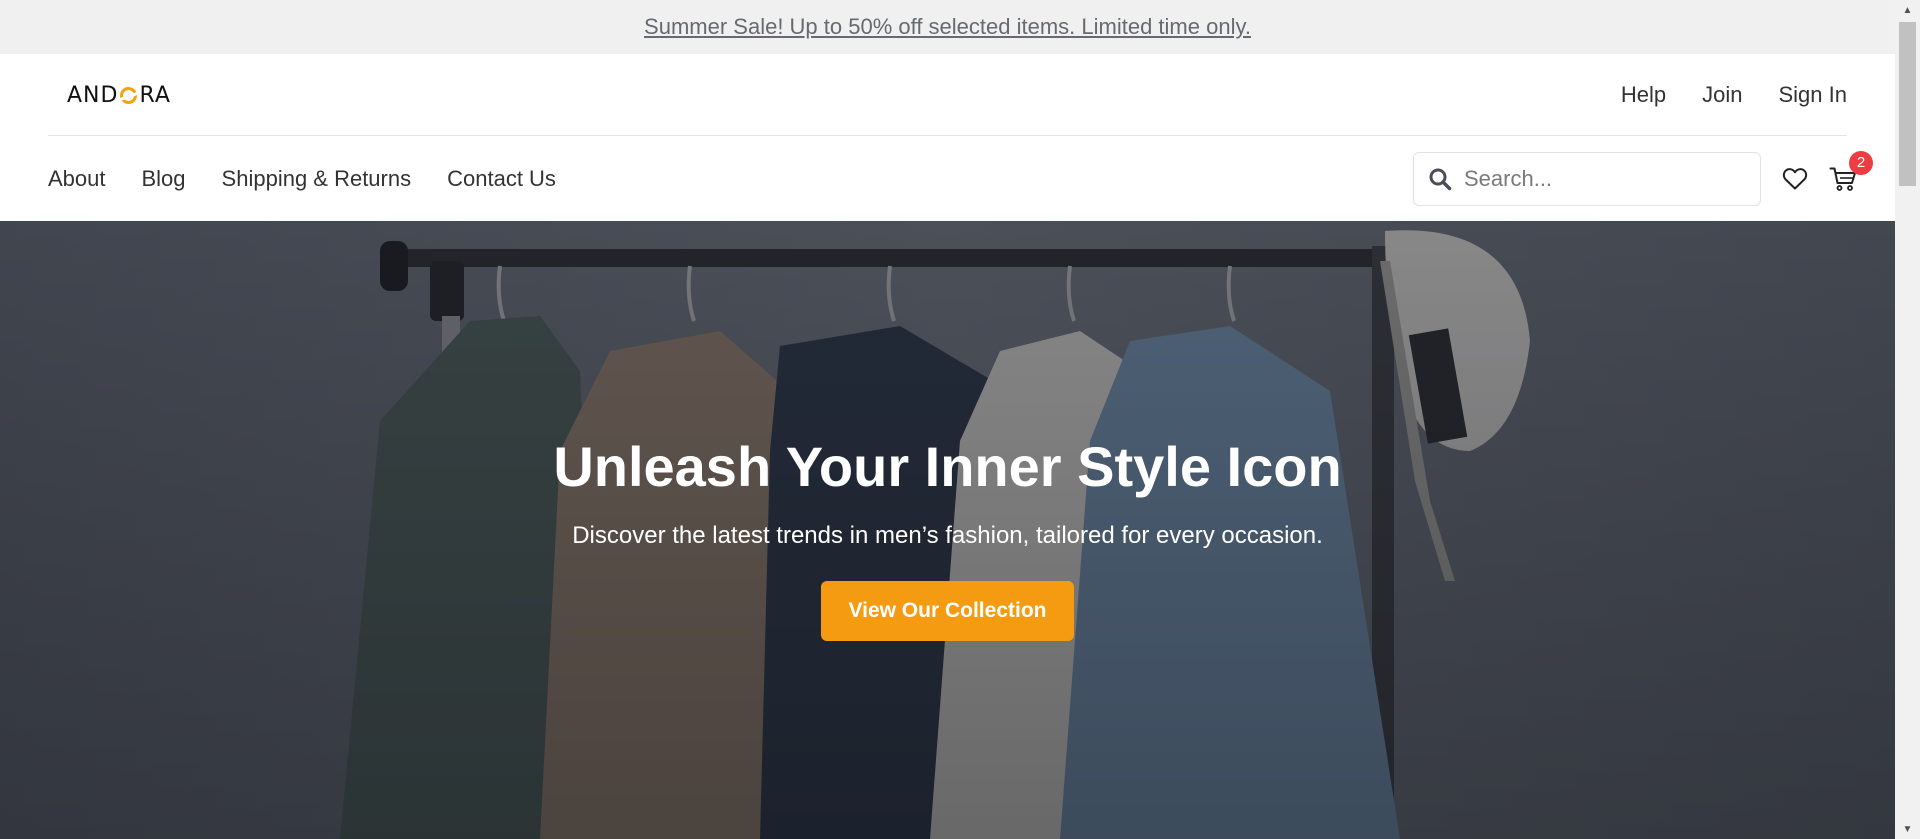 This screenshot has width=1920, height=839. I want to click on nav-tools: 2, so click(1643, 178).